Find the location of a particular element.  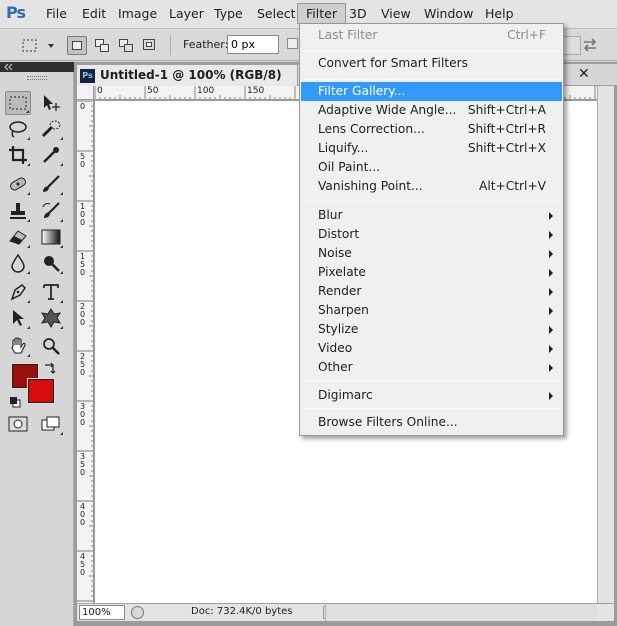

ruler-label: 3 0 0 is located at coordinates (83, 414).